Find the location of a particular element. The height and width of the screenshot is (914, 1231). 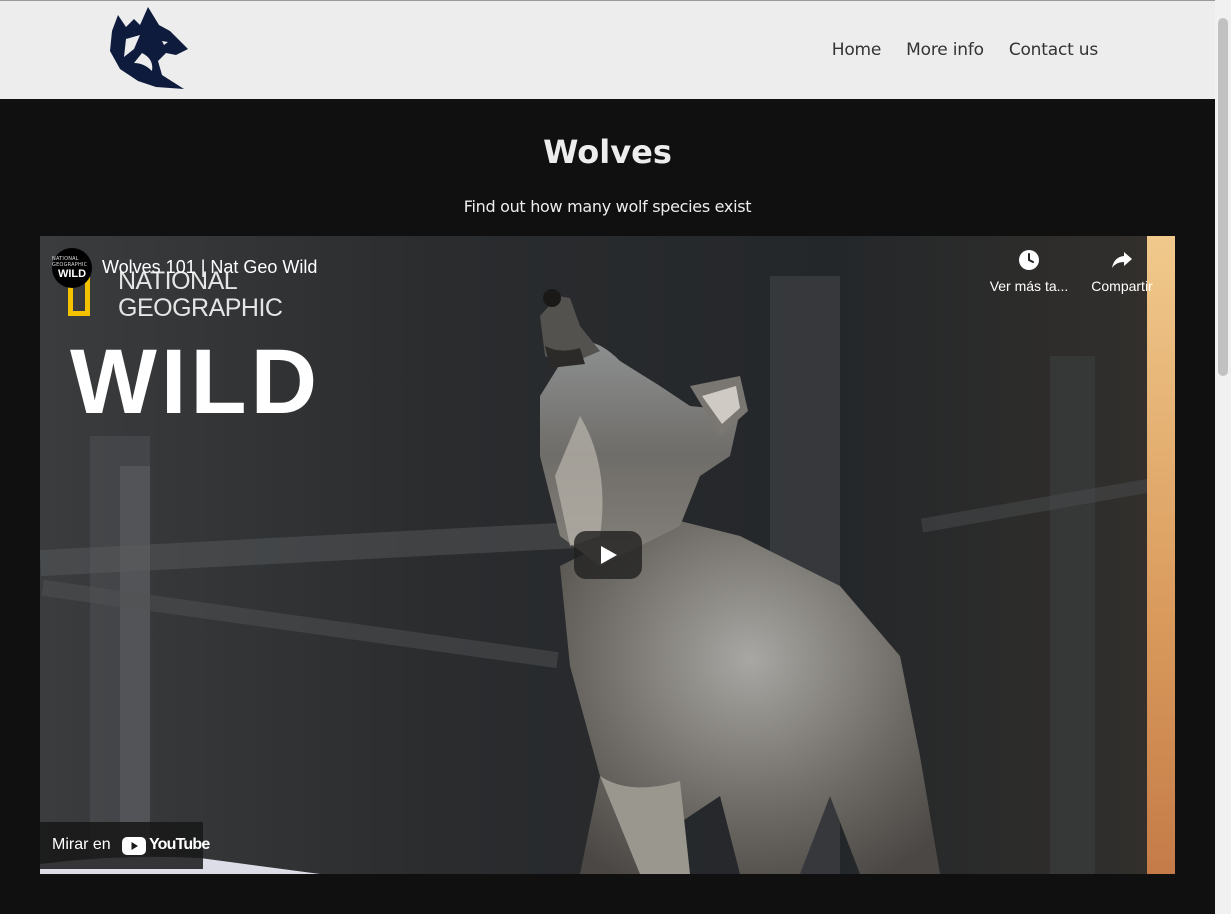

play-button is located at coordinates (608, 555).